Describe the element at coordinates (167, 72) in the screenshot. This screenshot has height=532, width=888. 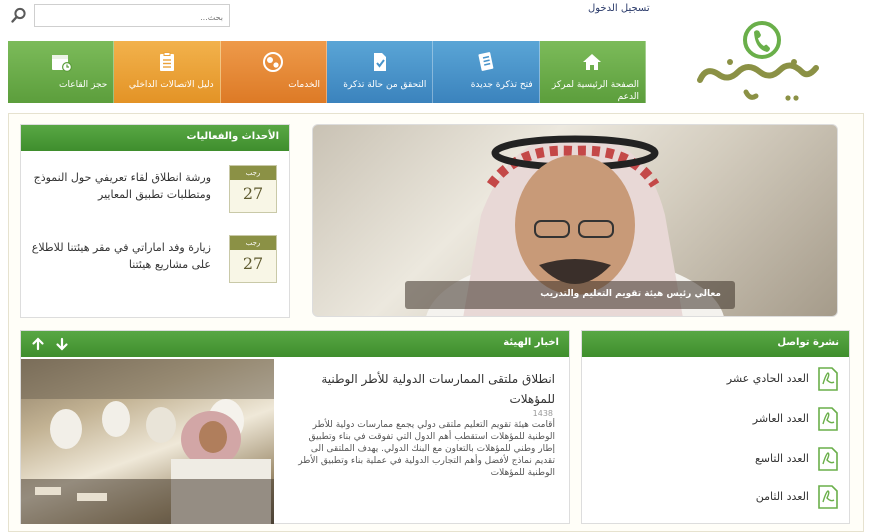
I see `nav-tile-directory: دليل الاتصالات الداخلي` at that location.